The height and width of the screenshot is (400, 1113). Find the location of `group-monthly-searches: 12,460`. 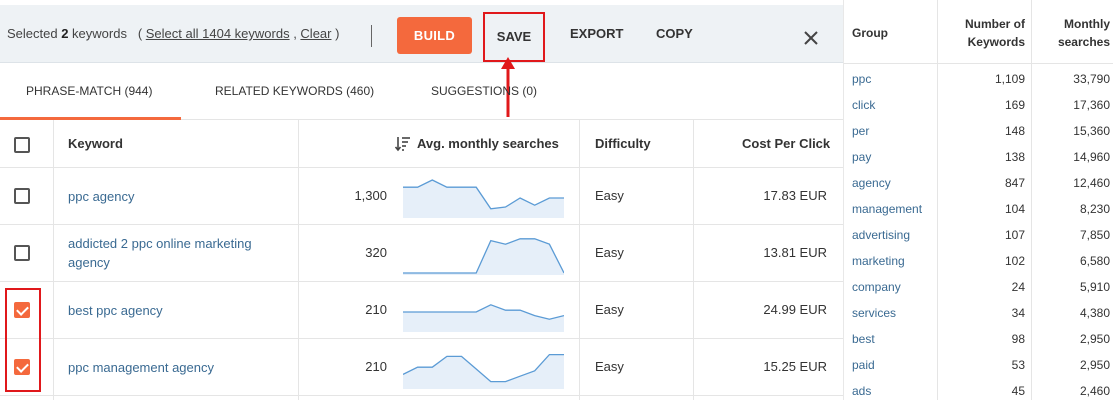

group-monthly-searches: 12,460 is located at coordinates (1091, 183).